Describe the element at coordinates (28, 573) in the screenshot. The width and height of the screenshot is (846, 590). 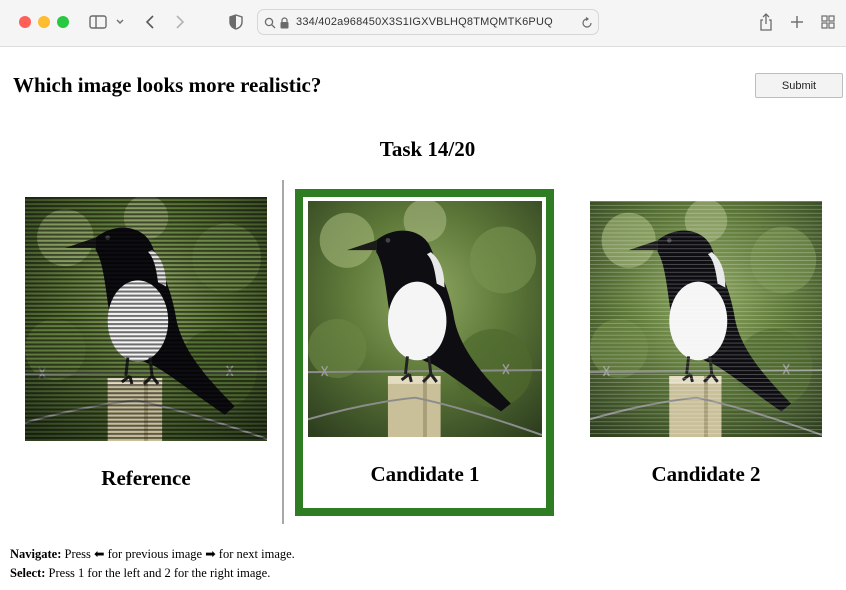
I see `select-label: Select:` at that location.